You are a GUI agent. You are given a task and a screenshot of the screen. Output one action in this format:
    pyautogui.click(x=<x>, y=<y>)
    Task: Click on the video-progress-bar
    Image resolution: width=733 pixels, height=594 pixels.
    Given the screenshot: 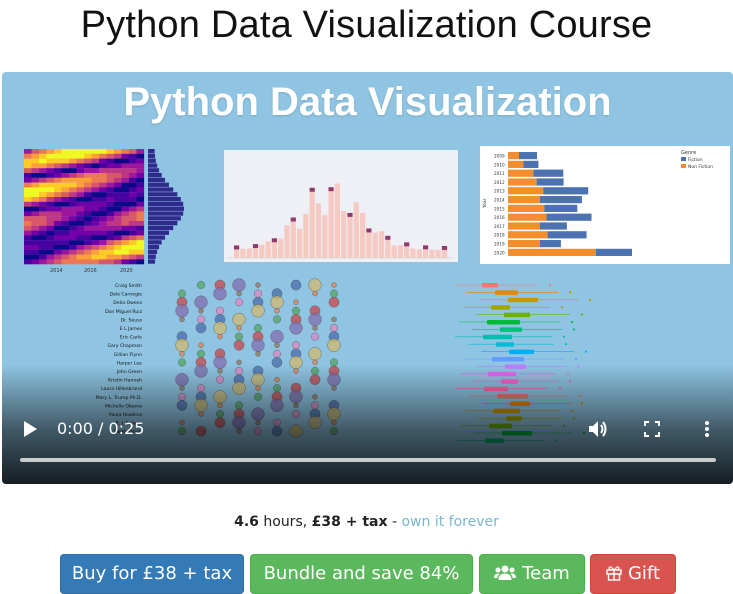 What is the action you would take?
    pyautogui.click(x=368, y=460)
    